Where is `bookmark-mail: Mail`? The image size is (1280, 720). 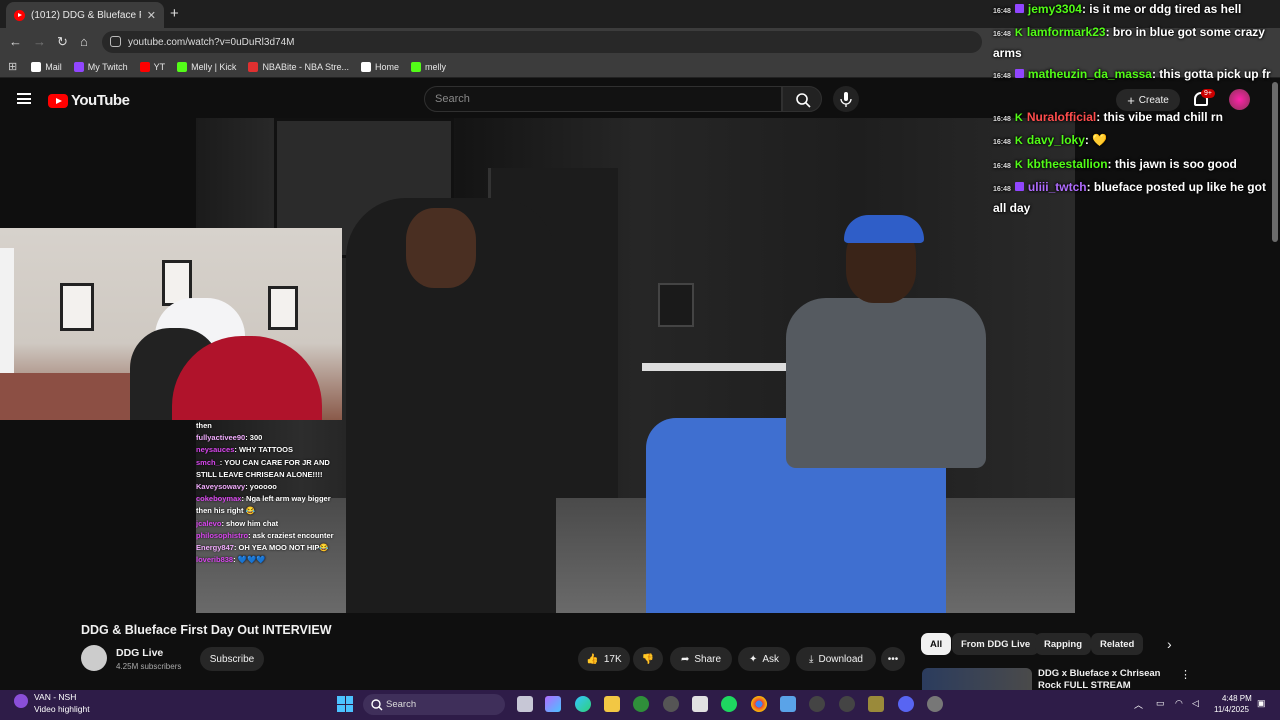 bookmark-mail: Mail is located at coordinates (46, 66).